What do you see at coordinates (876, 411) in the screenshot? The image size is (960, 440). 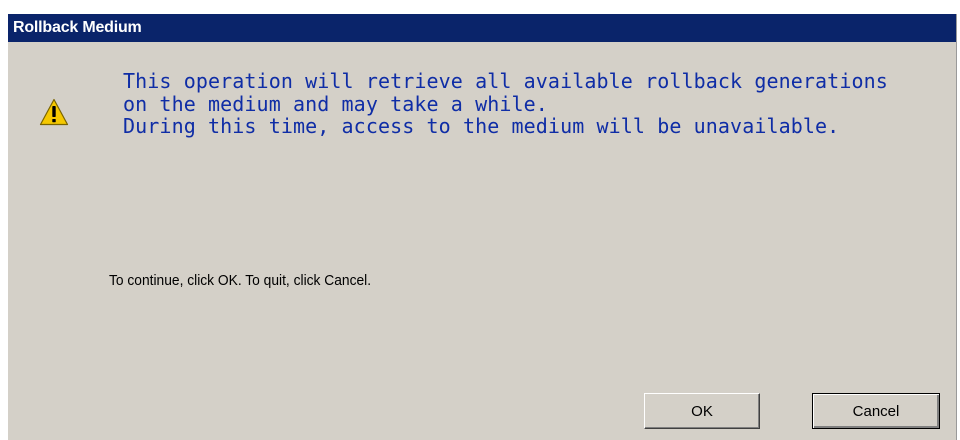 I see `cancel-button: Cancel` at bounding box center [876, 411].